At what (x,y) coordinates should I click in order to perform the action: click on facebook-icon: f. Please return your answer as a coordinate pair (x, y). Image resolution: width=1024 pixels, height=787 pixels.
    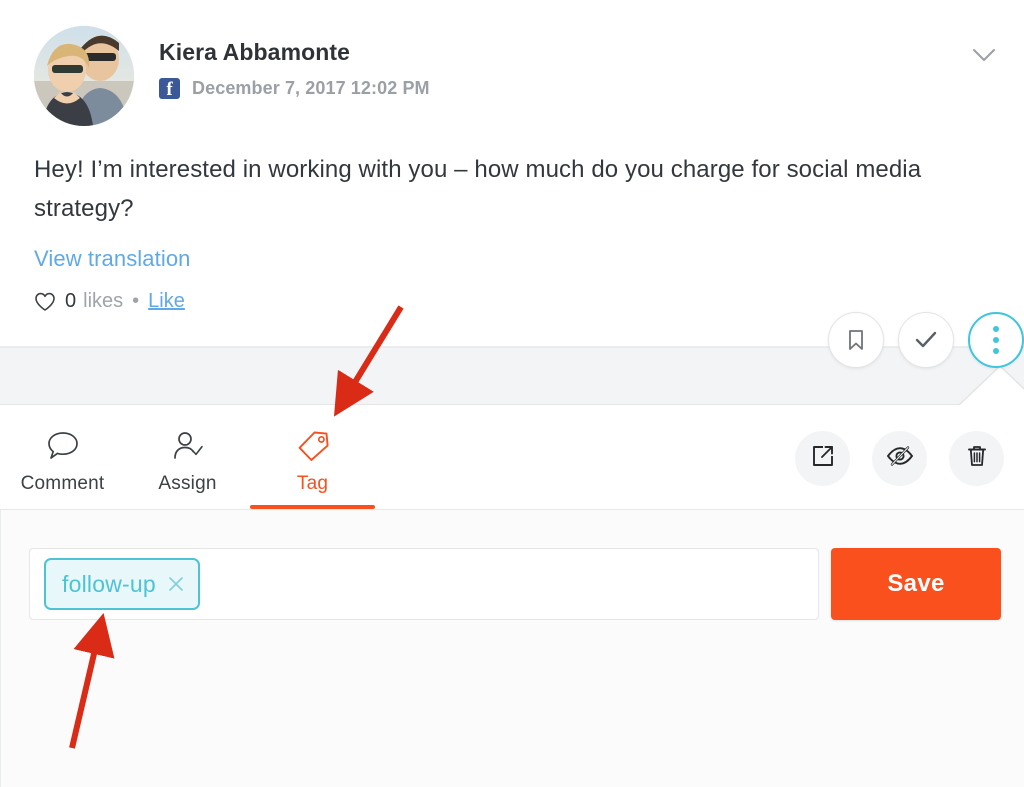
    Looking at the image, I should click on (169, 88).